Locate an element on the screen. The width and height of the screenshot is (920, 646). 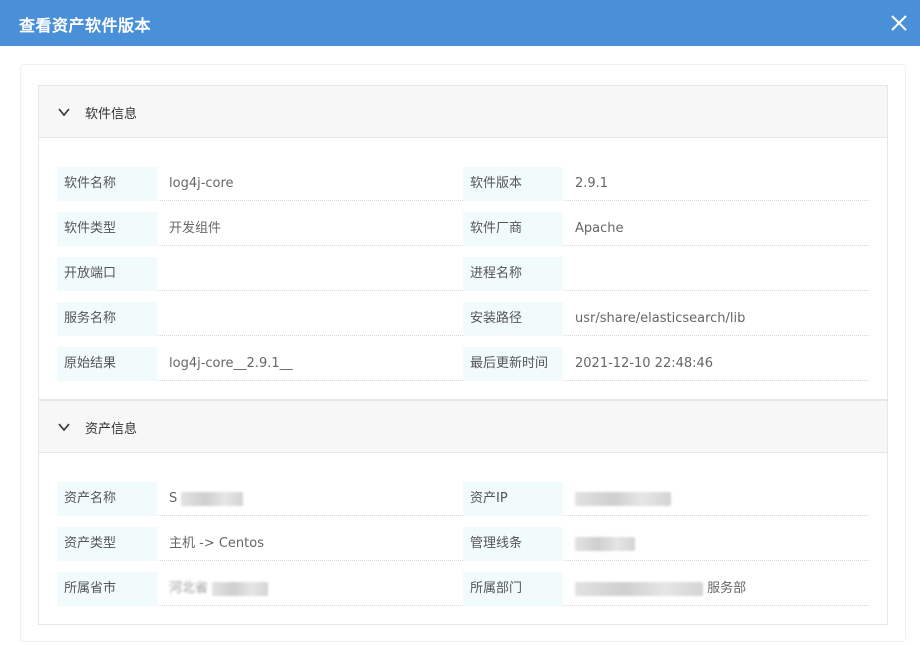
field-value: S is located at coordinates (206, 499).